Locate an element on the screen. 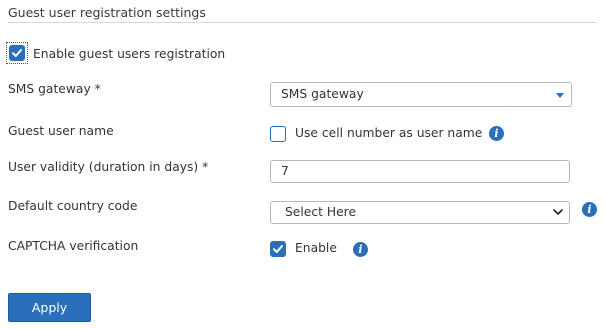 This screenshot has width=606, height=329. enable-guest-registration-label: Enable guest users registration is located at coordinates (129, 54).